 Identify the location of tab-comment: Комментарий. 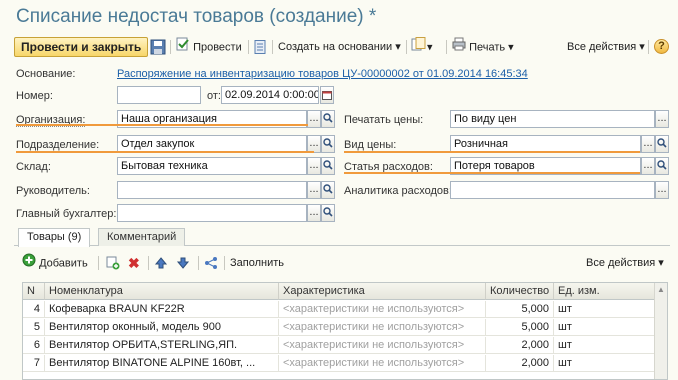
(142, 237).